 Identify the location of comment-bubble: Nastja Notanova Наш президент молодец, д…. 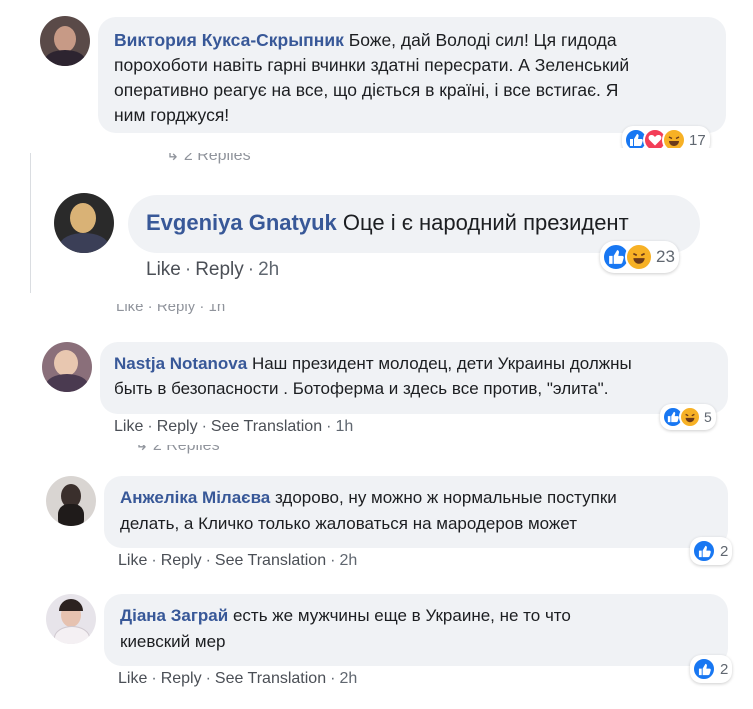
(414, 378).